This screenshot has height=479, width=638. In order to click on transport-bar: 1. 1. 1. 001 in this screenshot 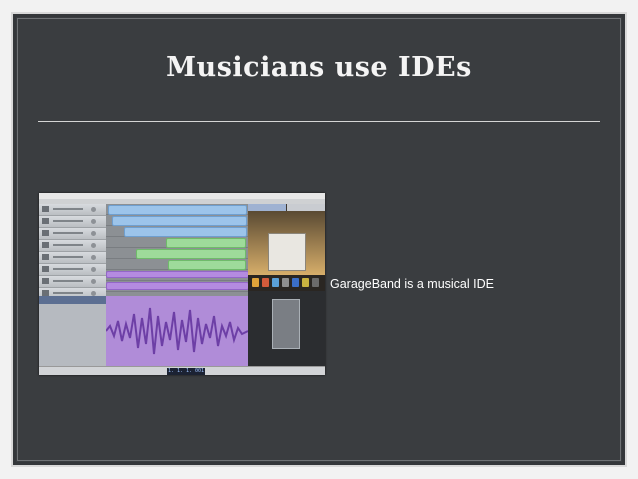, I will do `click(182, 370)`.